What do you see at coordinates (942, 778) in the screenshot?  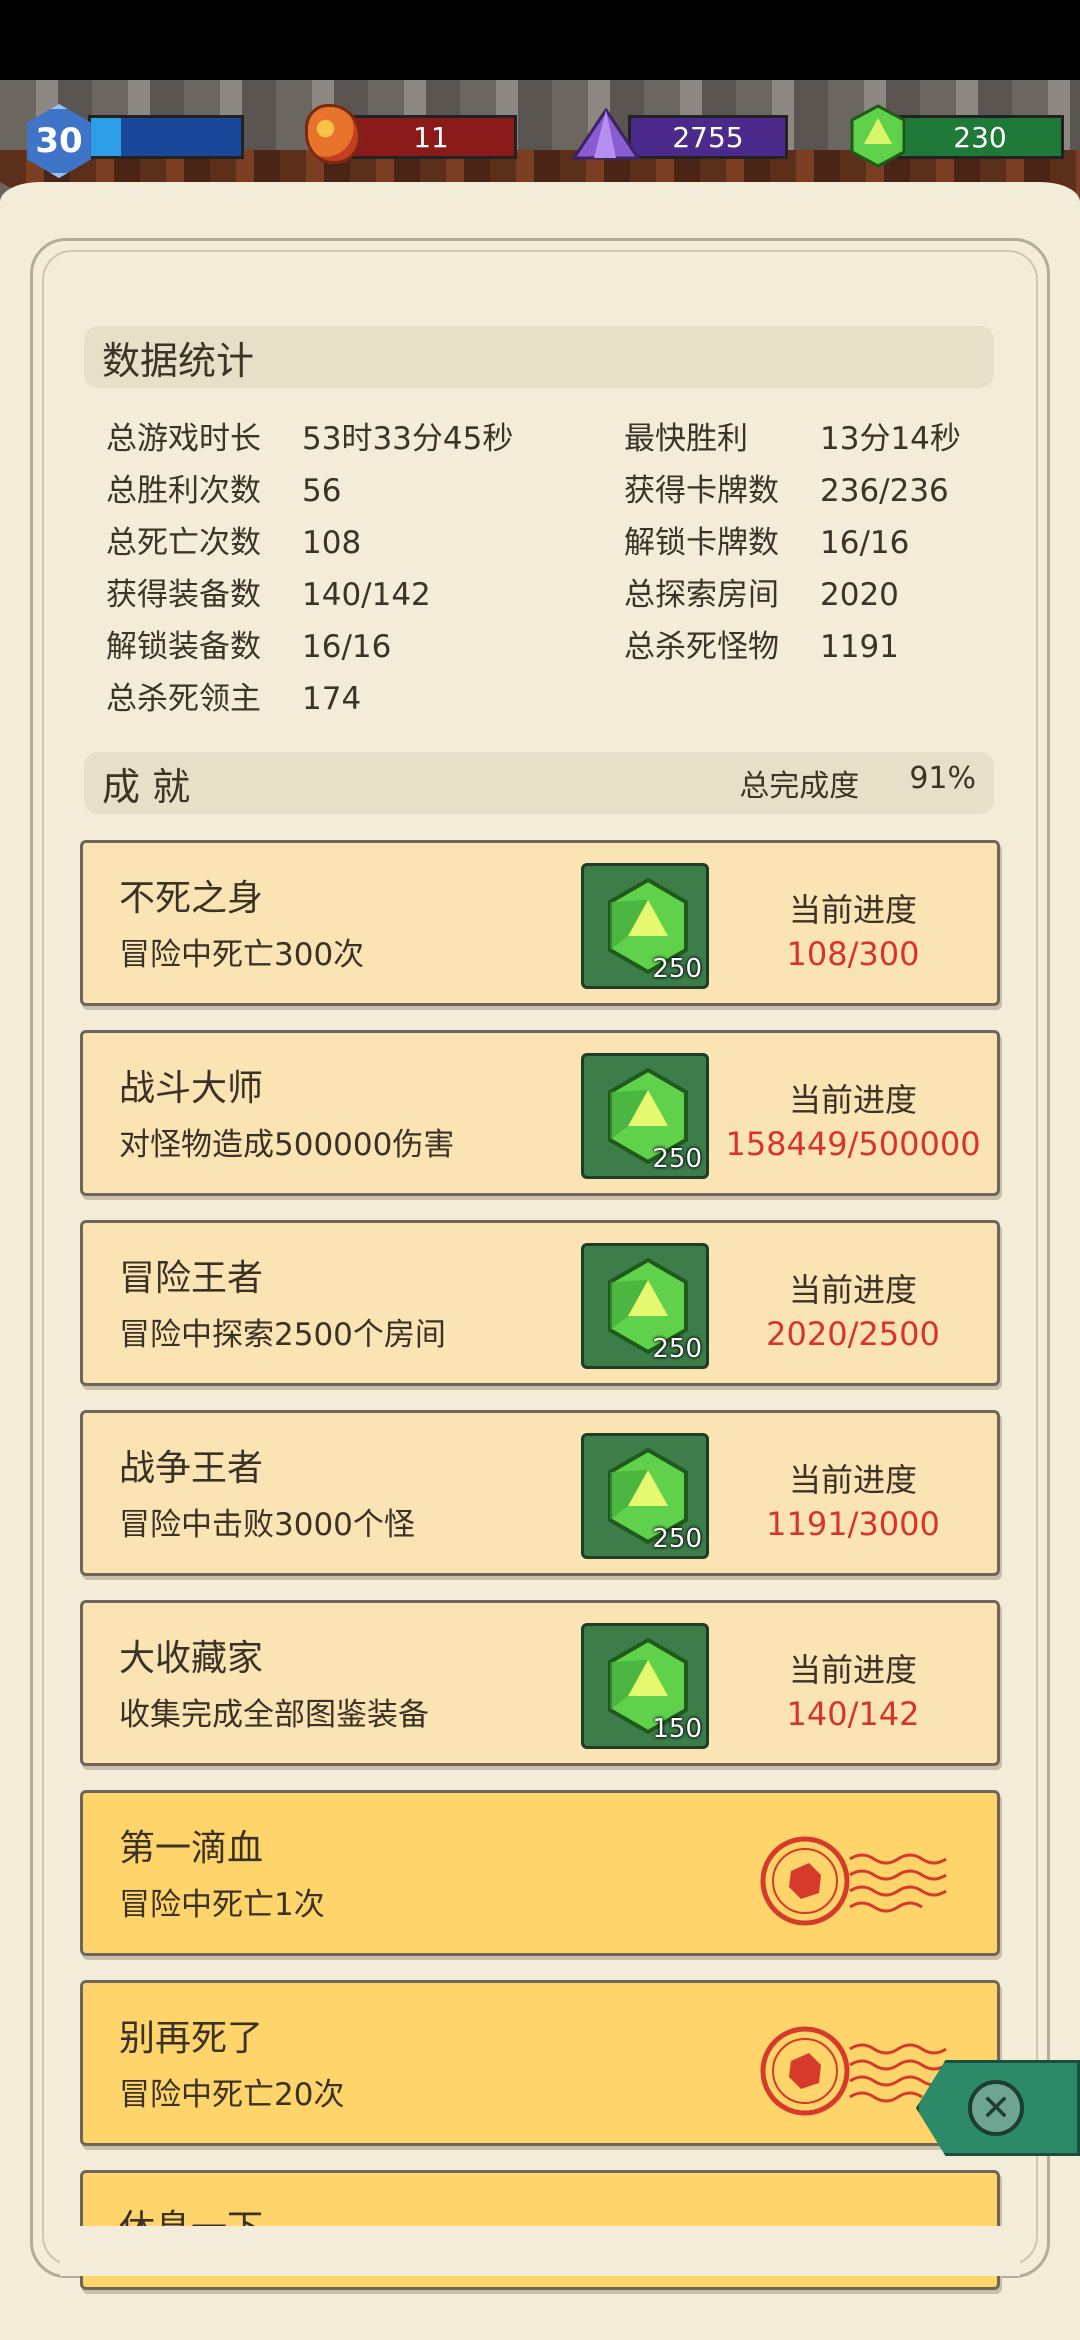 I see `completion-value: 91%` at bounding box center [942, 778].